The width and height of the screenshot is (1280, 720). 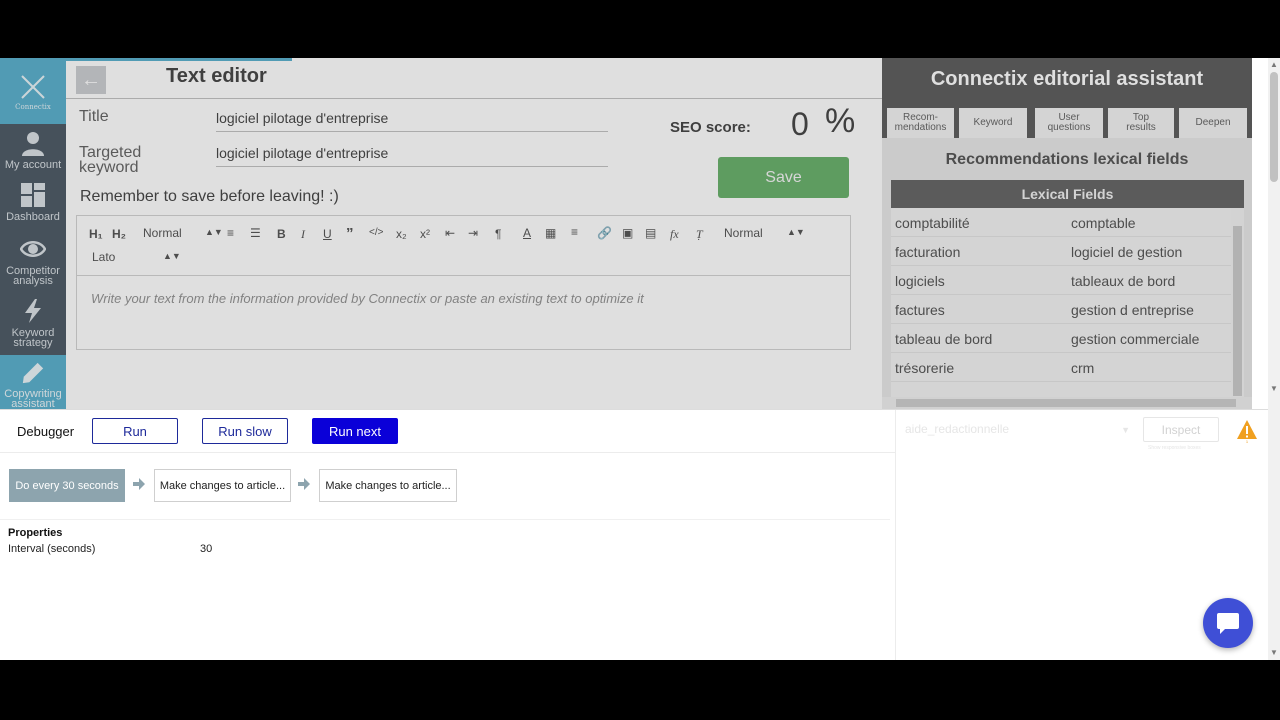 What do you see at coordinates (1274, 652) in the screenshot?
I see `scroll-down-icon-bottom: ▼` at bounding box center [1274, 652].